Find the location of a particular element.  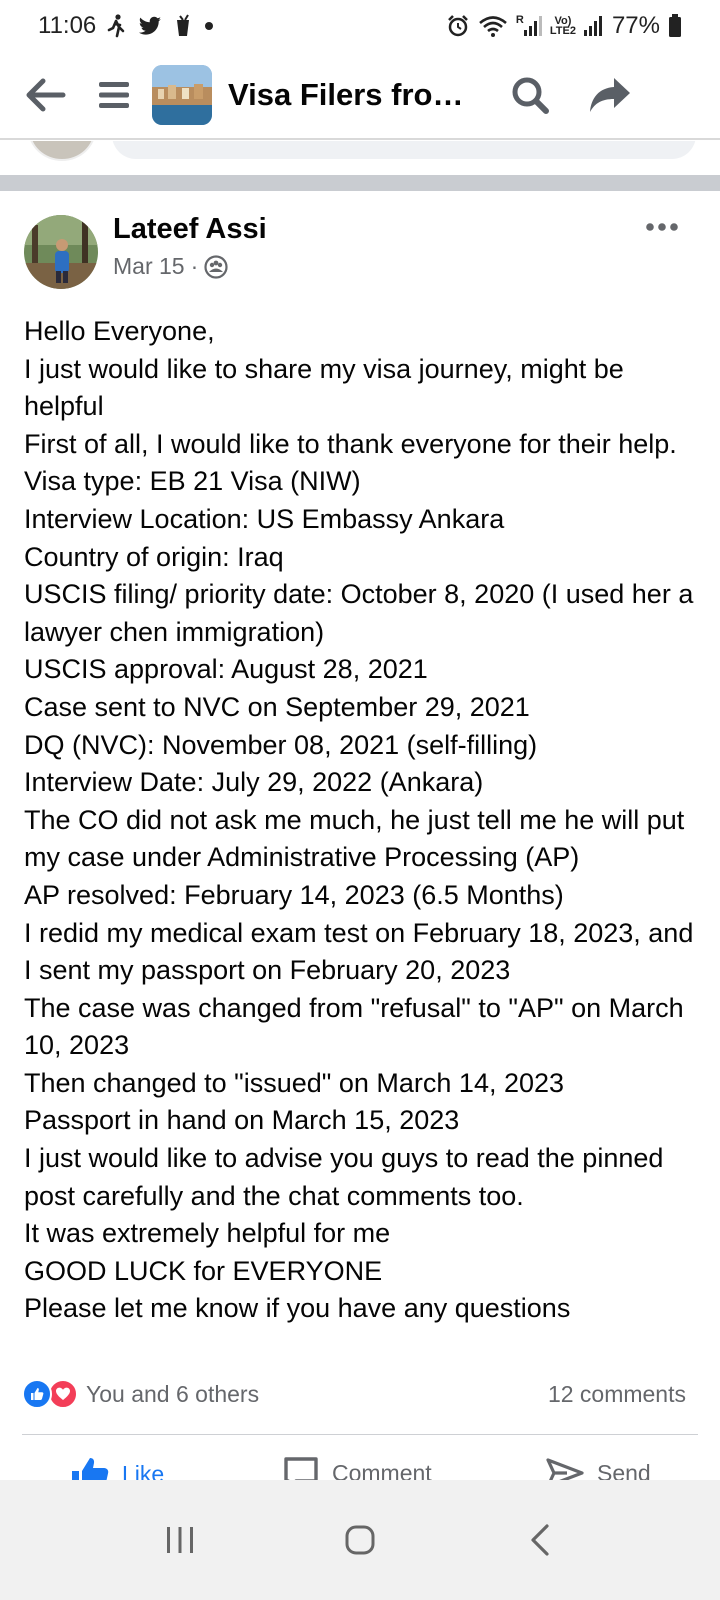

search-icon is located at coordinates (530, 95).